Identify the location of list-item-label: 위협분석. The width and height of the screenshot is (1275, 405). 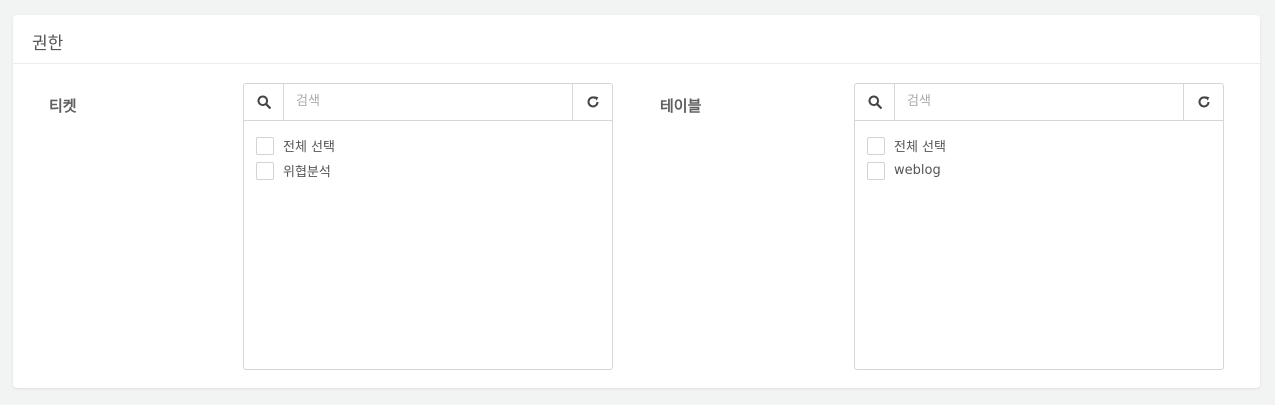
(307, 172).